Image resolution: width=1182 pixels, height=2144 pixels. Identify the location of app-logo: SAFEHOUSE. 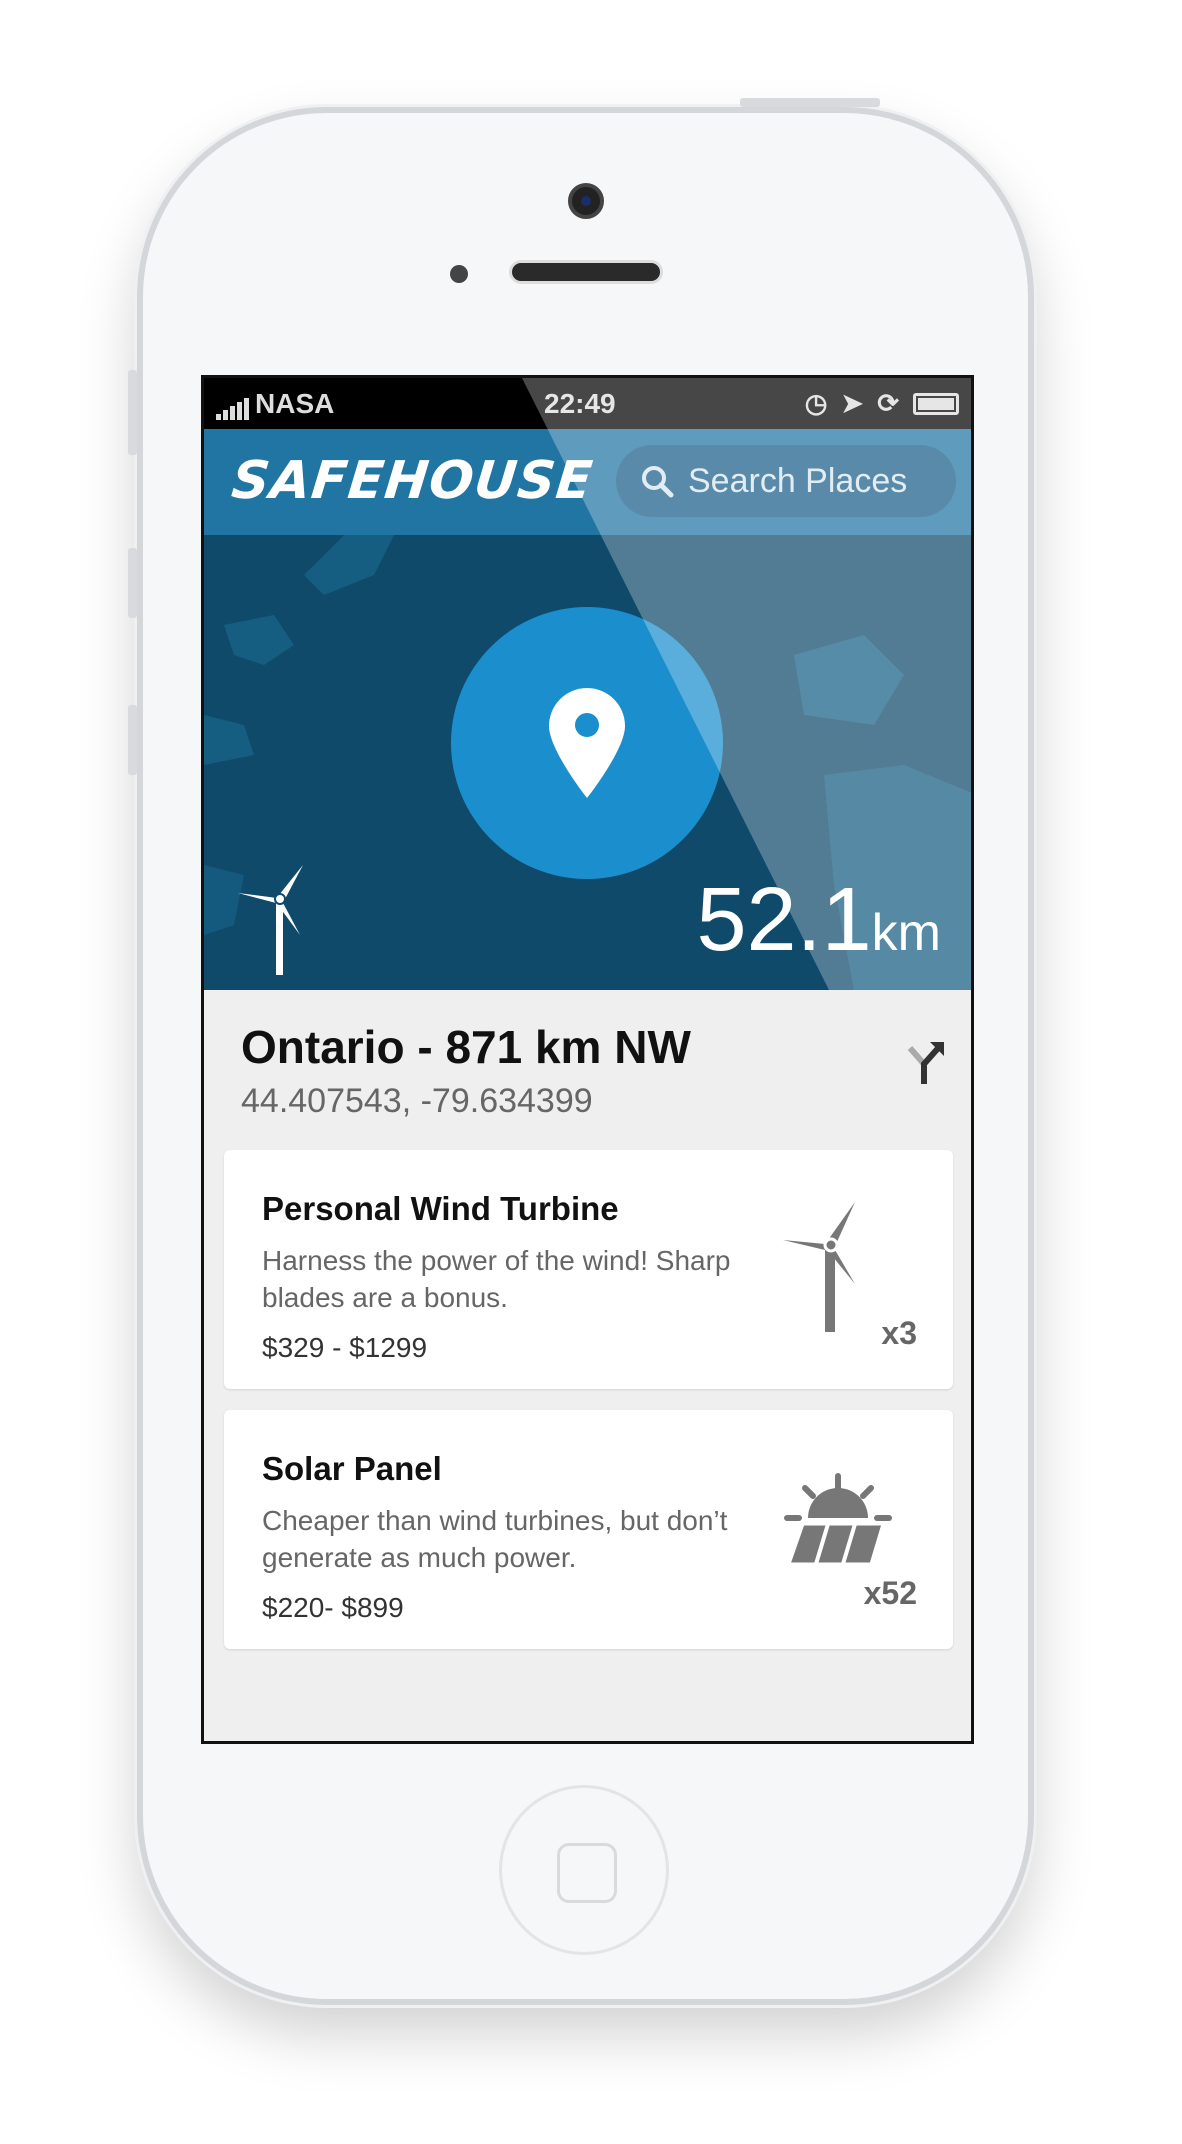
(412, 481).